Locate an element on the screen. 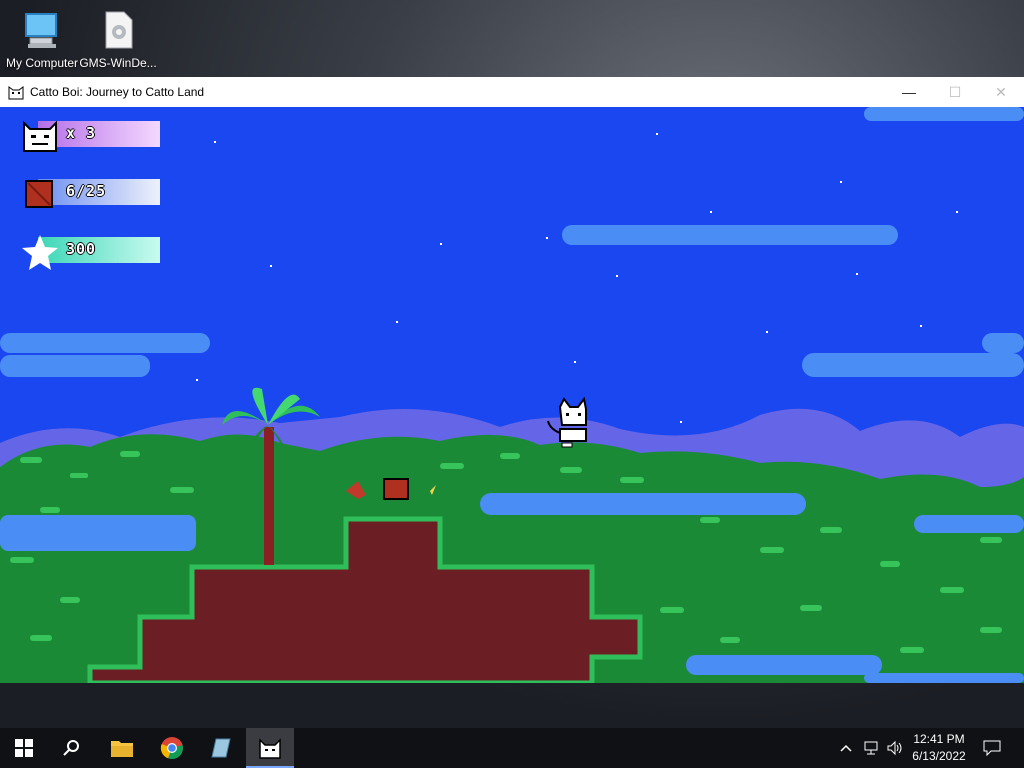 This screenshot has height=768, width=1024. show-hidden-icons-button is located at coordinates (846, 748).